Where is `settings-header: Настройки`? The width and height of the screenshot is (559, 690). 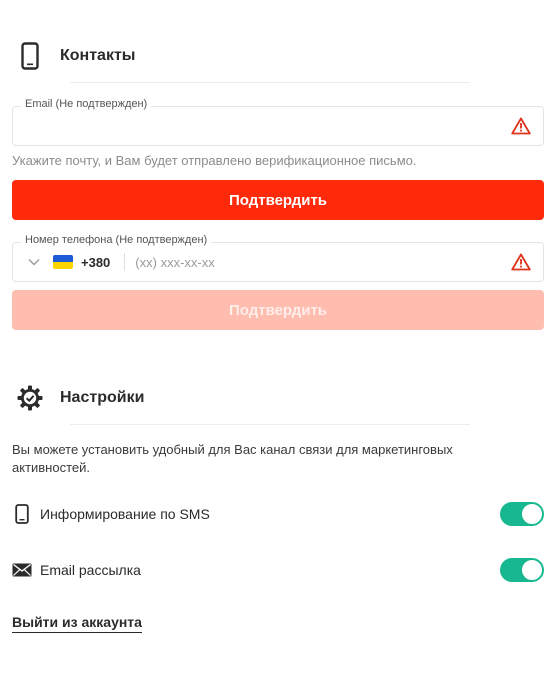
settings-header: Настройки is located at coordinates (78, 398).